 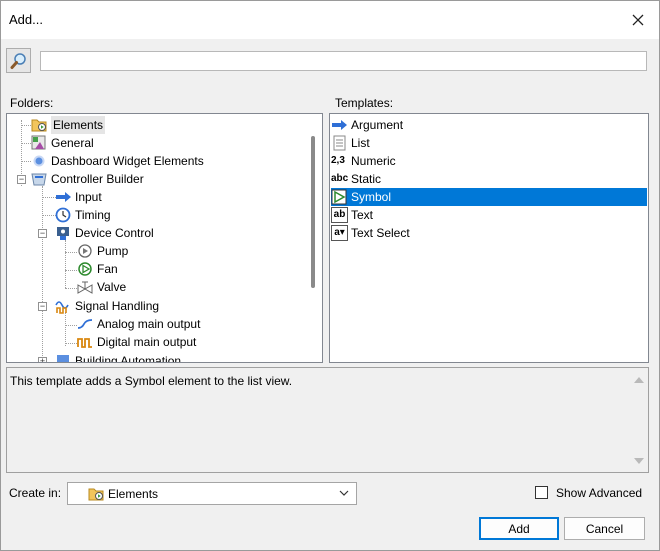 What do you see at coordinates (519, 528) in the screenshot?
I see `add-button: Add` at bounding box center [519, 528].